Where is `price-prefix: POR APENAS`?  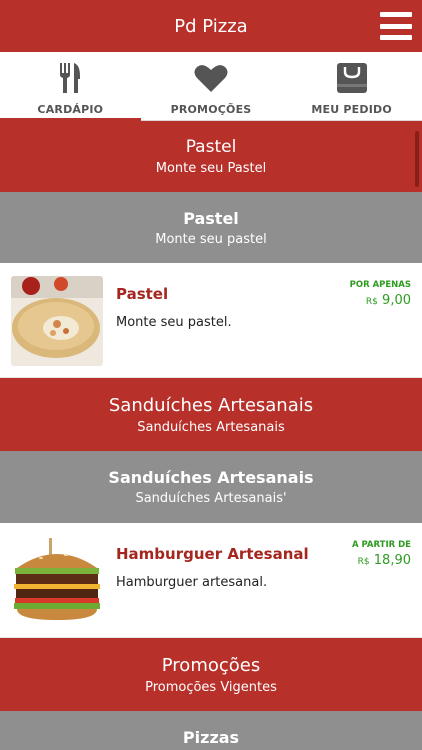 price-prefix: POR APENAS is located at coordinates (380, 285).